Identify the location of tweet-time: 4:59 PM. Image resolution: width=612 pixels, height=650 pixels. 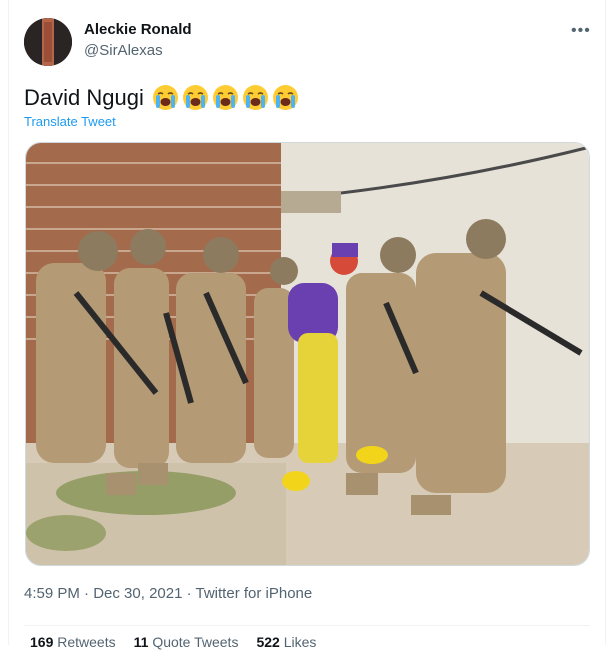
(52, 593).